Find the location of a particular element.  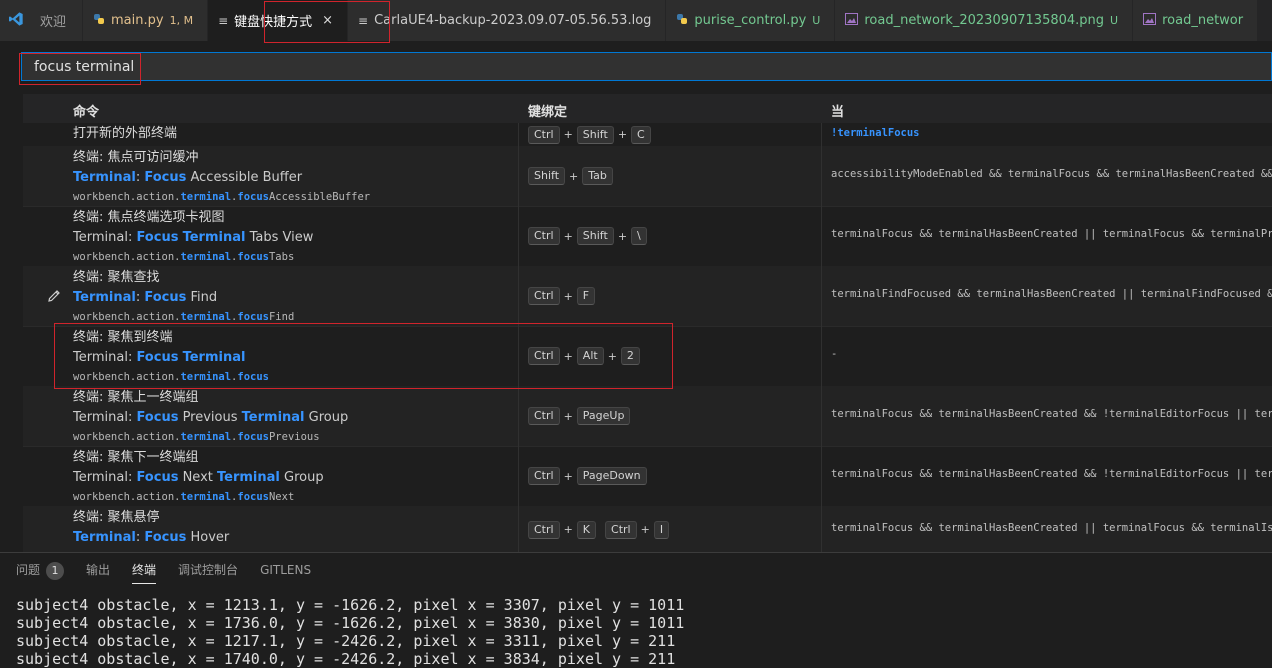

search-input-value: focus terminal is located at coordinates (84, 66).